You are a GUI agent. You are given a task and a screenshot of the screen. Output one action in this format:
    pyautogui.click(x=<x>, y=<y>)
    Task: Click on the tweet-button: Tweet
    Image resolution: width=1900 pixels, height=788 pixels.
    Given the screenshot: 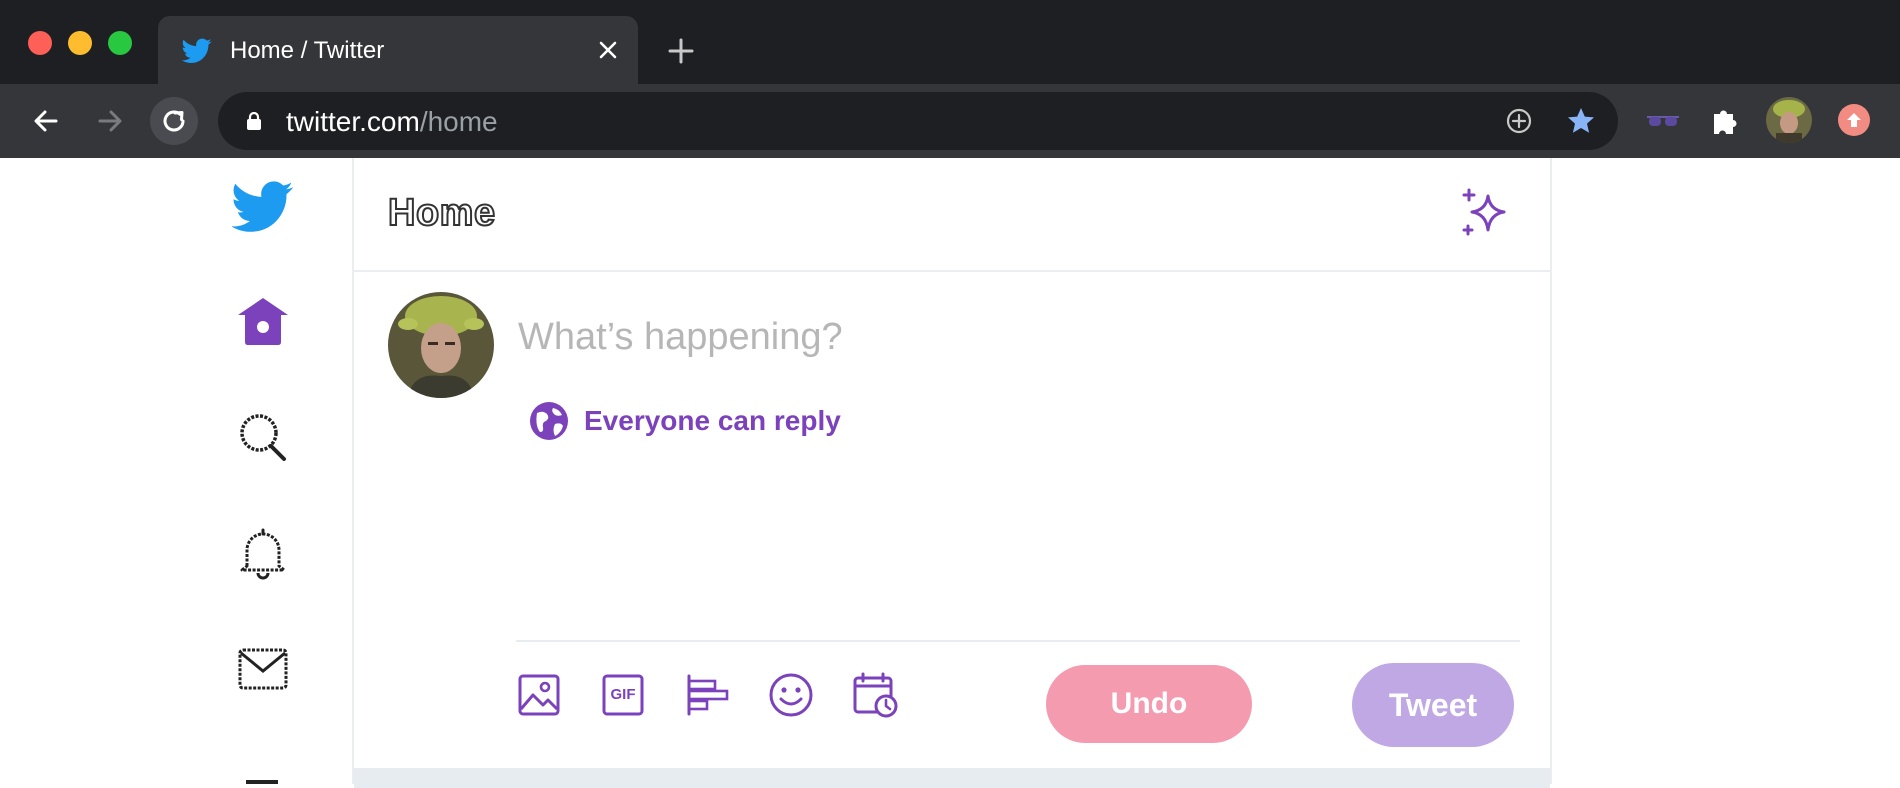 What is the action you would take?
    pyautogui.click(x=1433, y=705)
    